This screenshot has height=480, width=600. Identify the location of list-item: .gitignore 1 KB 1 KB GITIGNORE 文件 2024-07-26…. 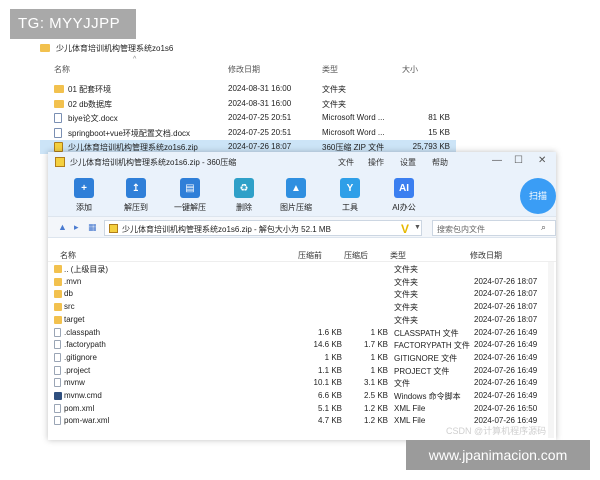
(302, 358).